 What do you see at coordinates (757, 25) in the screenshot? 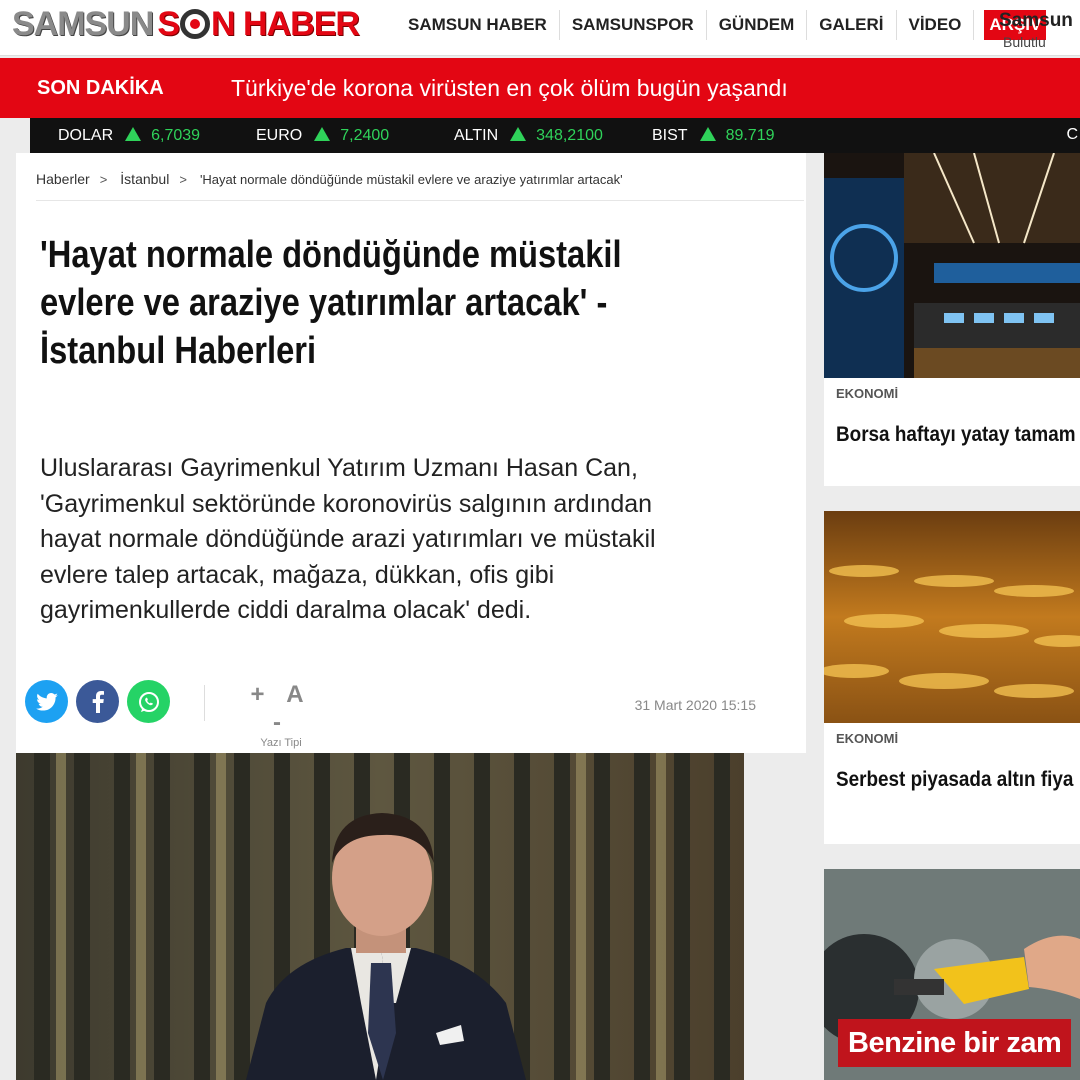
I see `nav-item-gundem: GÜNDEM` at bounding box center [757, 25].